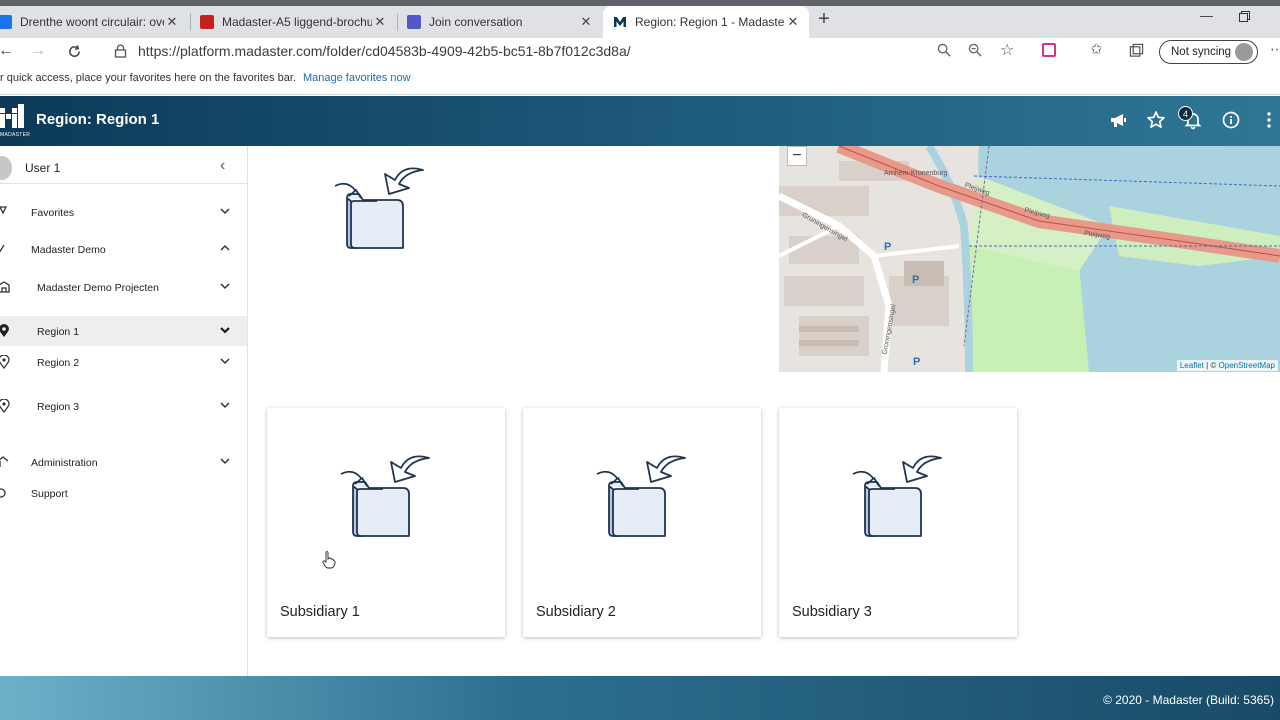 This screenshot has height=720, width=1280. I want to click on sidebar-item-madaster-demo: Madaster Demo, so click(123, 249).